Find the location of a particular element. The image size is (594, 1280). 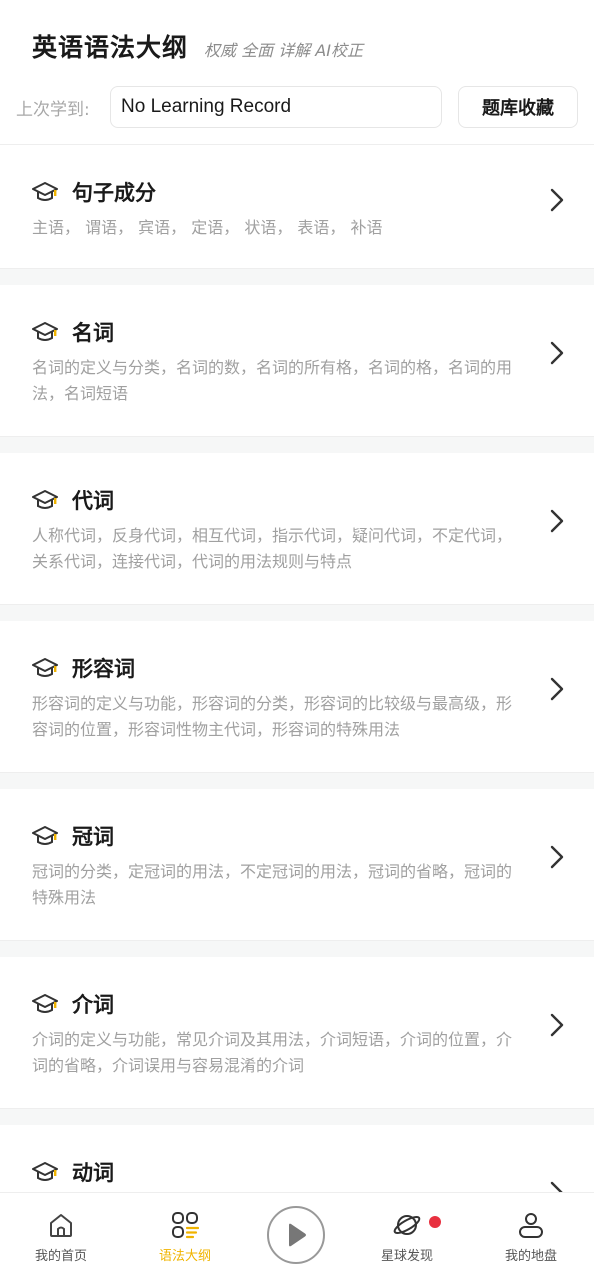

home-icon is located at coordinates (61, 1225).